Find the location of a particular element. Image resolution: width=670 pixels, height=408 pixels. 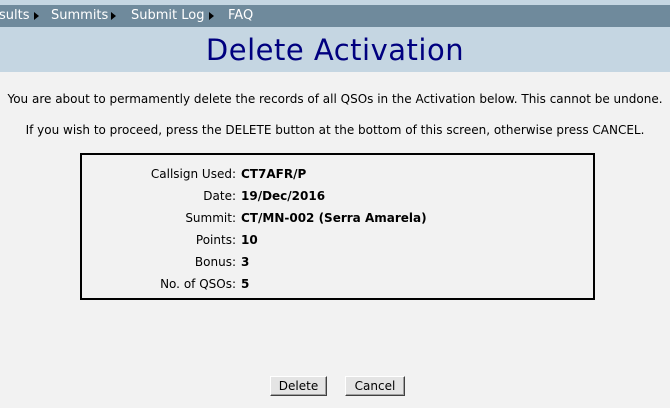

nav-item-summits: Summits is located at coordinates (79, 16).